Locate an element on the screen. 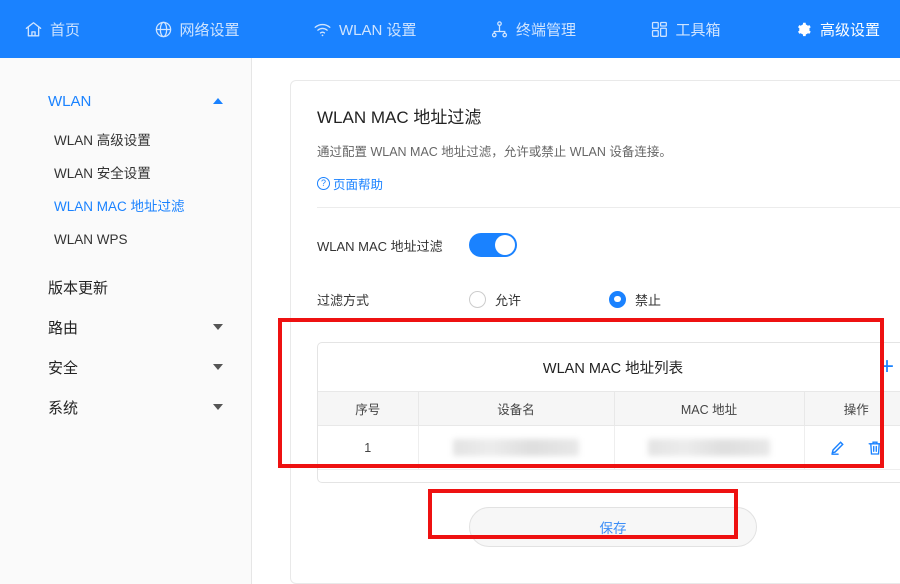 This screenshot has width=900, height=584. nav-item-network-settings: 网络设置 is located at coordinates (197, 29).